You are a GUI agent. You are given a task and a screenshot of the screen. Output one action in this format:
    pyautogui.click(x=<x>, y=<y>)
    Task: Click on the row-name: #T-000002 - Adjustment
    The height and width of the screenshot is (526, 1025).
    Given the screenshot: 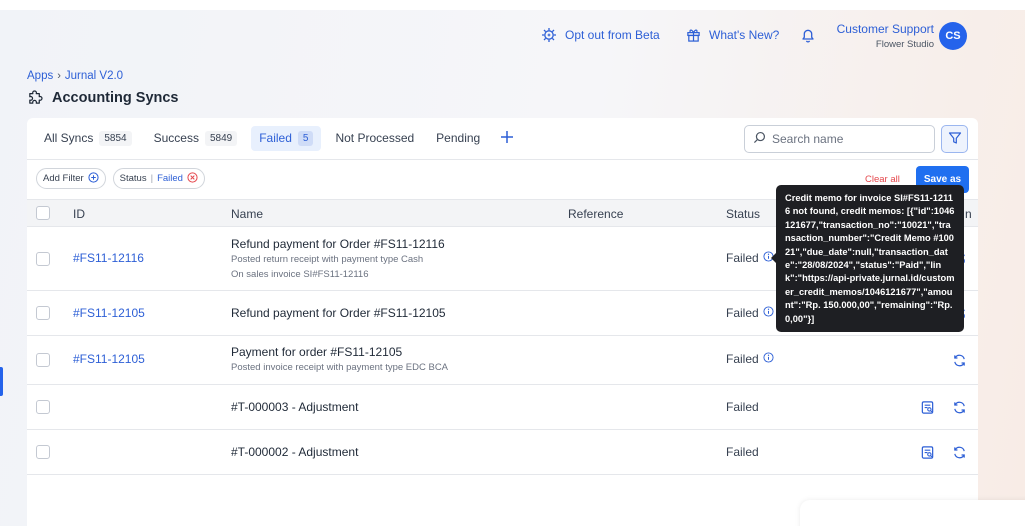 What is the action you would take?
    pyautogui.click(x=295, y=452)
    